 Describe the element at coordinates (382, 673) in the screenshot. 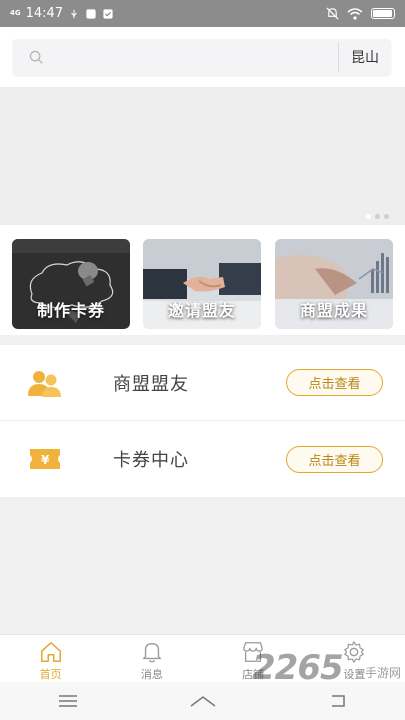

I see `watermark-sub: 手游网` at that location.